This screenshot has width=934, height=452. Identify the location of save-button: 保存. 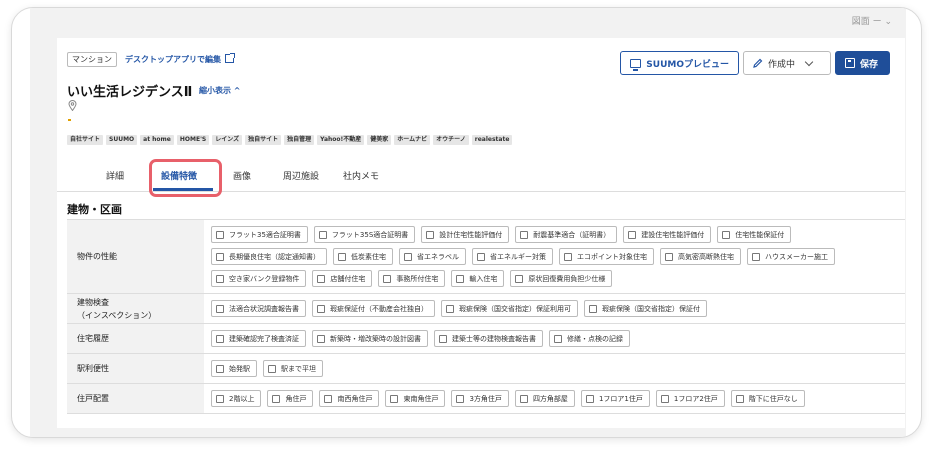
(862, 63).